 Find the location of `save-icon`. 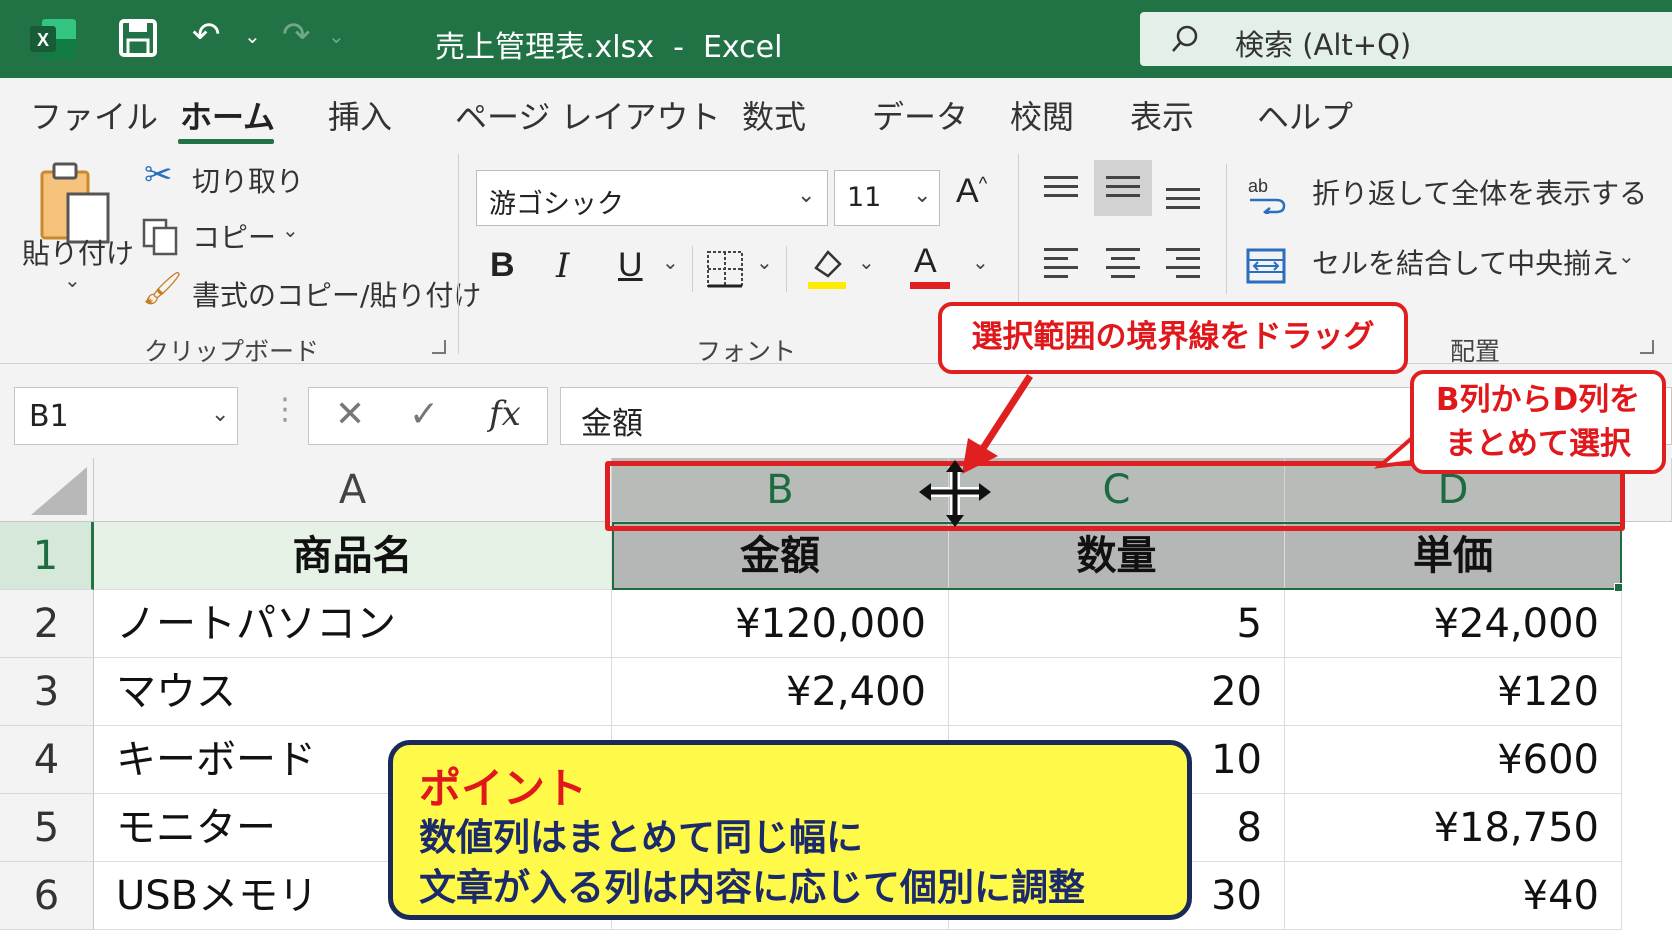

save-icon is located at coordinates (138, 38).